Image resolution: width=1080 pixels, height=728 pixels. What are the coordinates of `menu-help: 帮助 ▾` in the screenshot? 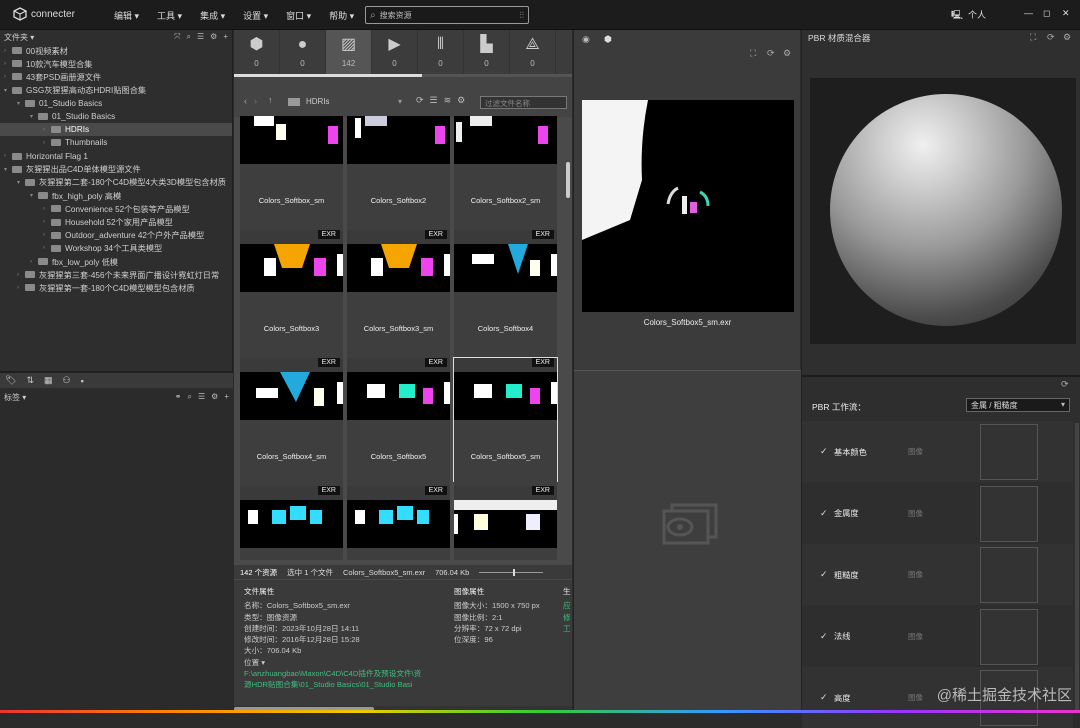 It's located at (341, 15).